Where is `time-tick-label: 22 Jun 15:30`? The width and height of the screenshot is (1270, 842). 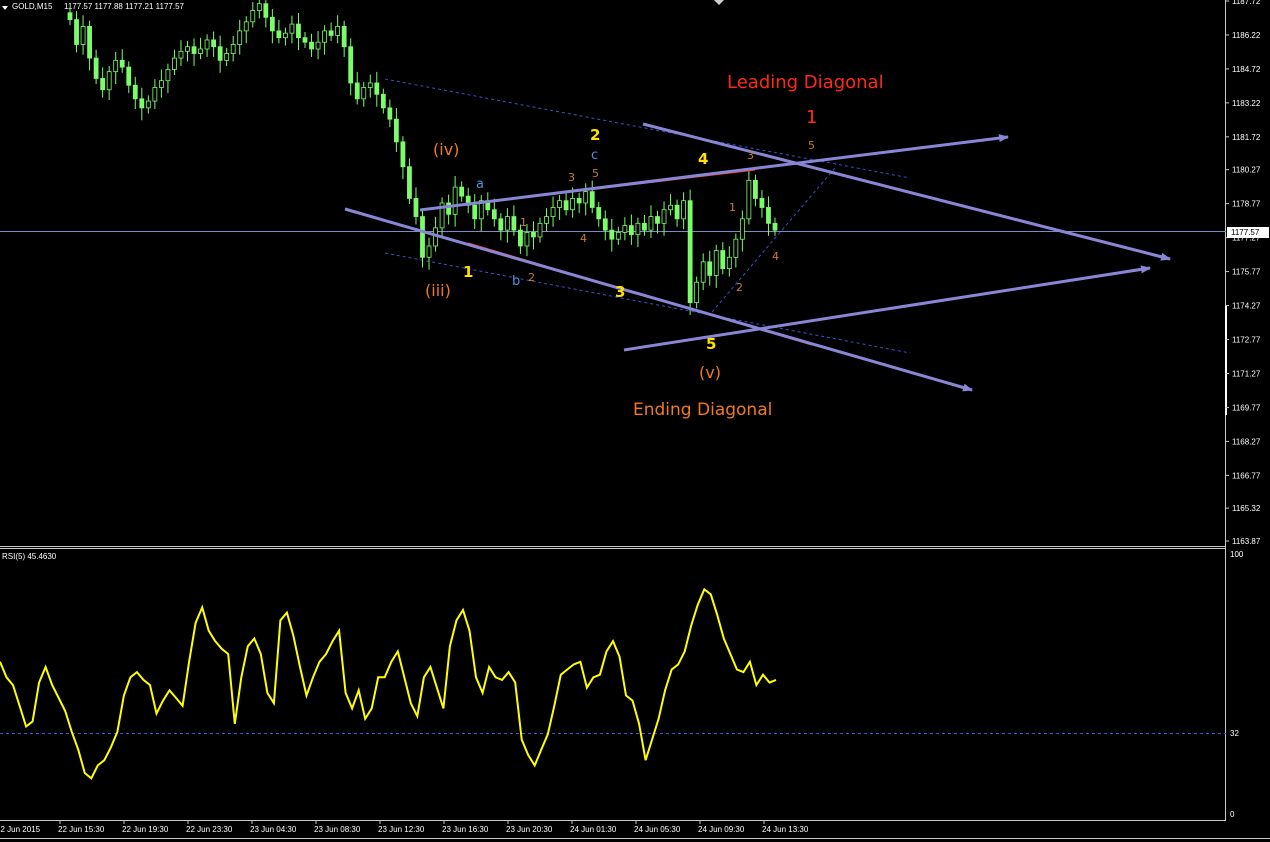
time-tick-label: 22 Jun 15:30 is located at coordinates (81, 829).